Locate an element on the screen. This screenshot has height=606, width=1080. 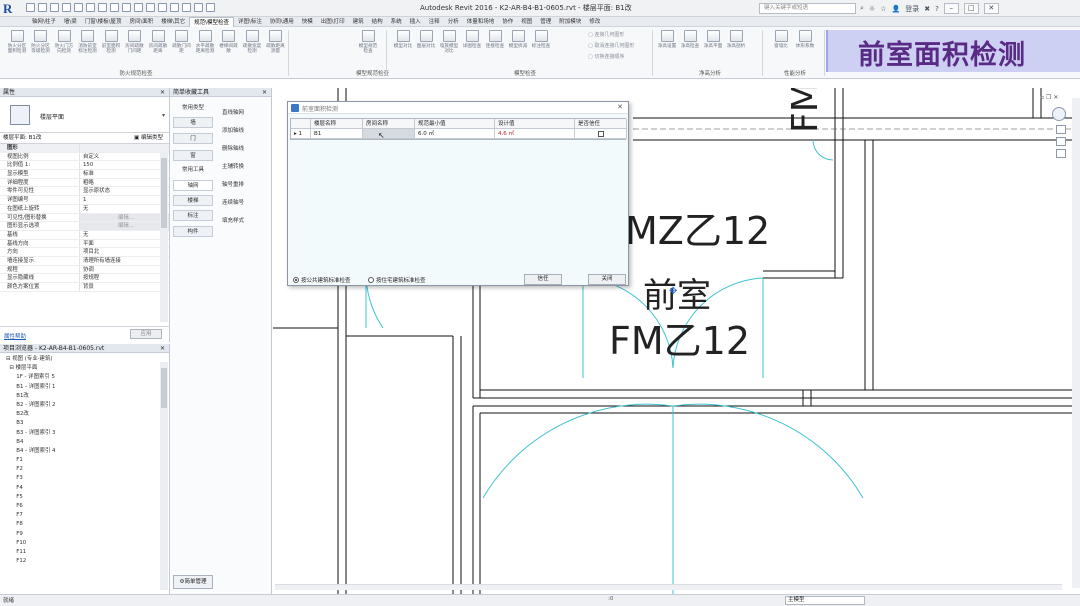
thin-lines-icon is located at coordinates (174, 7).